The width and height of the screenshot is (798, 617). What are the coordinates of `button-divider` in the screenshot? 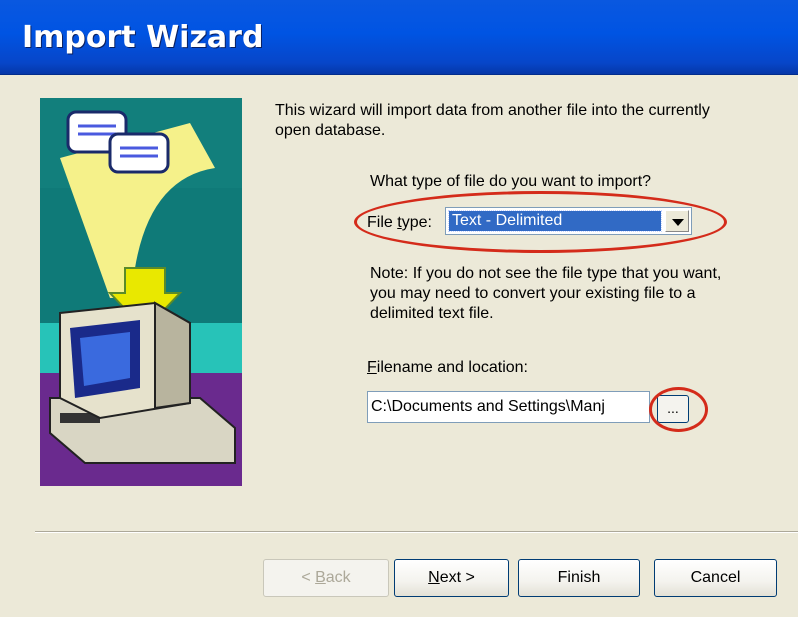 It's located at (416, 532).